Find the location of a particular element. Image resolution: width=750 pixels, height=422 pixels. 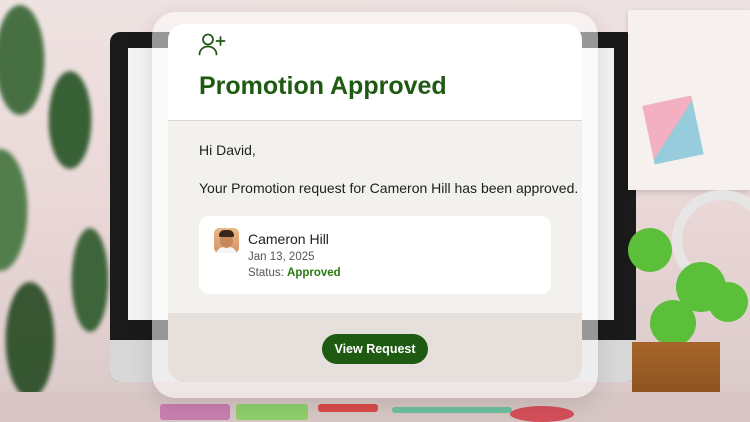

email-title: Promotion Approved is located at coordinates (323, 86).